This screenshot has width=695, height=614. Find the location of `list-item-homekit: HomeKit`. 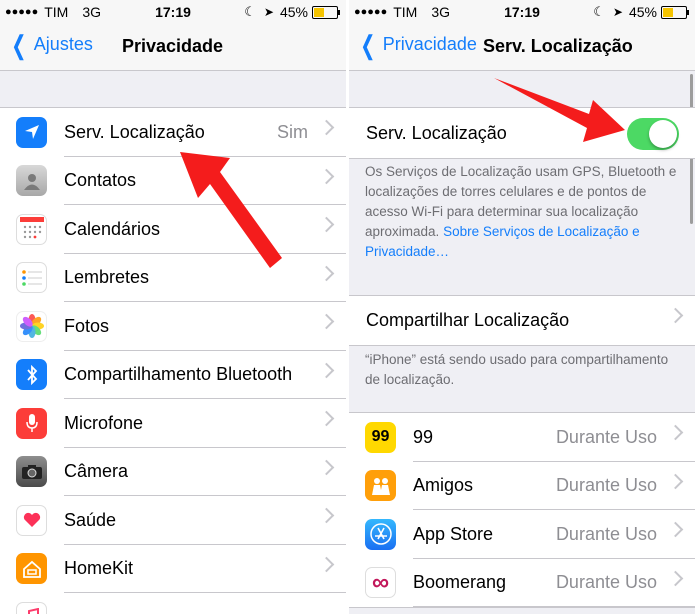

list-item-homekit: HomeKit is located at coordinates (173, 569).